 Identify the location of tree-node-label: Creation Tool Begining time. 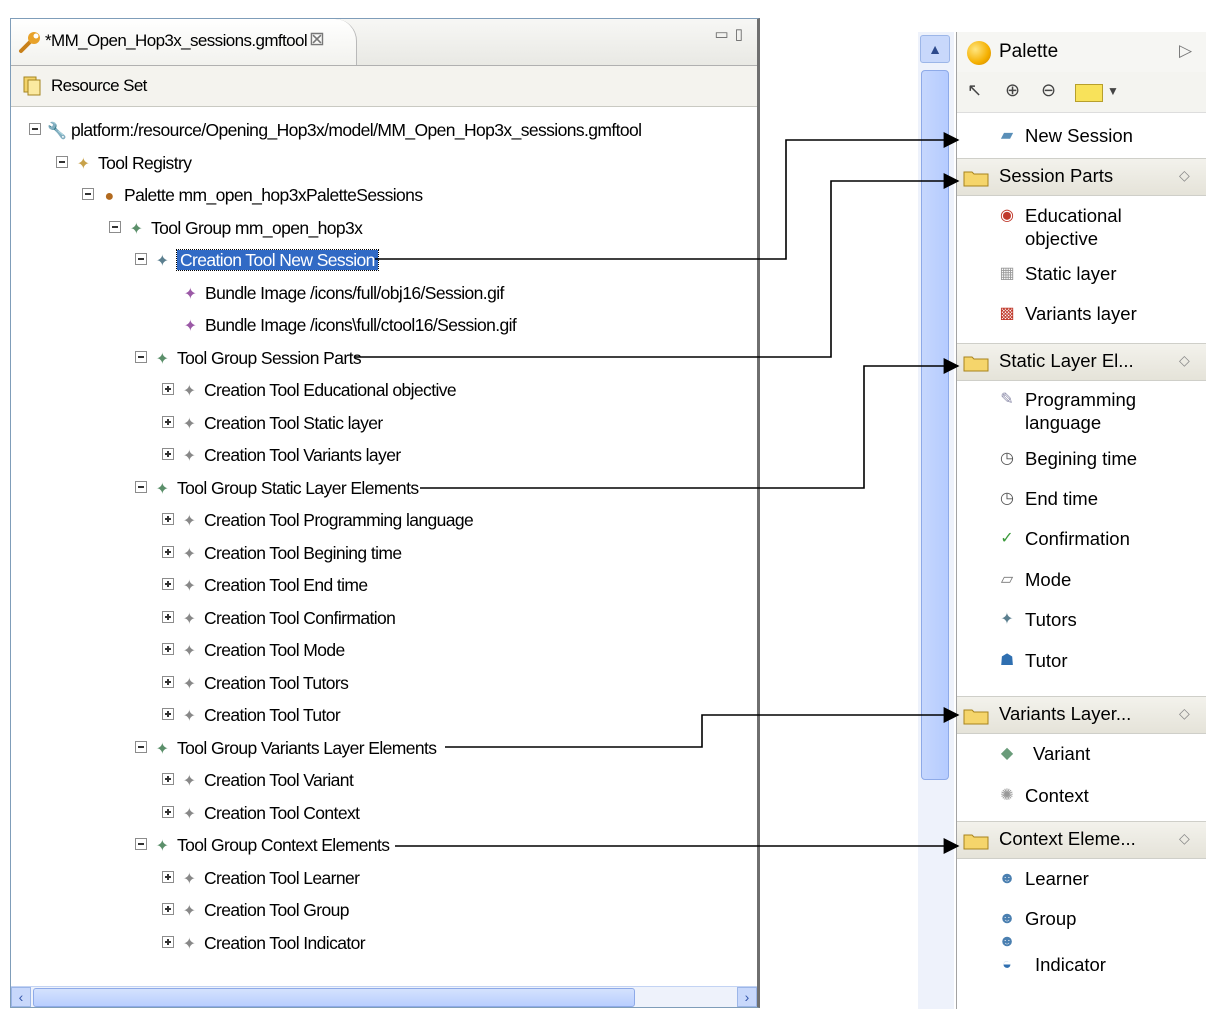
(303, 553).